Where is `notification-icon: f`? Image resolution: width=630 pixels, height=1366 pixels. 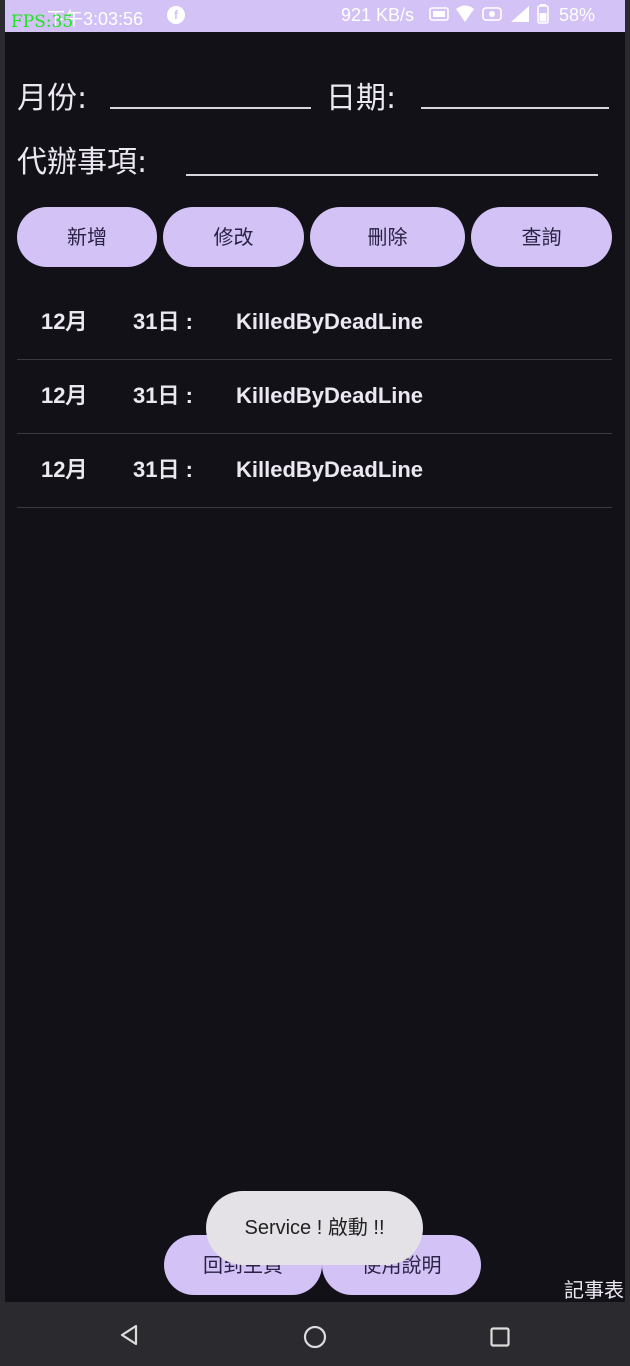
notification-icon: f is located at coordinates (176, 15).